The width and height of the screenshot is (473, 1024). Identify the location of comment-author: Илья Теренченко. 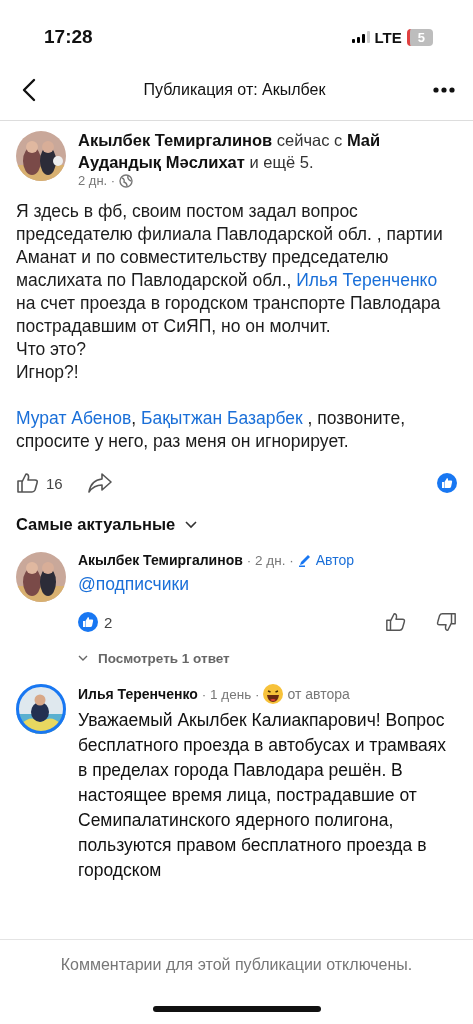
(138, 694).